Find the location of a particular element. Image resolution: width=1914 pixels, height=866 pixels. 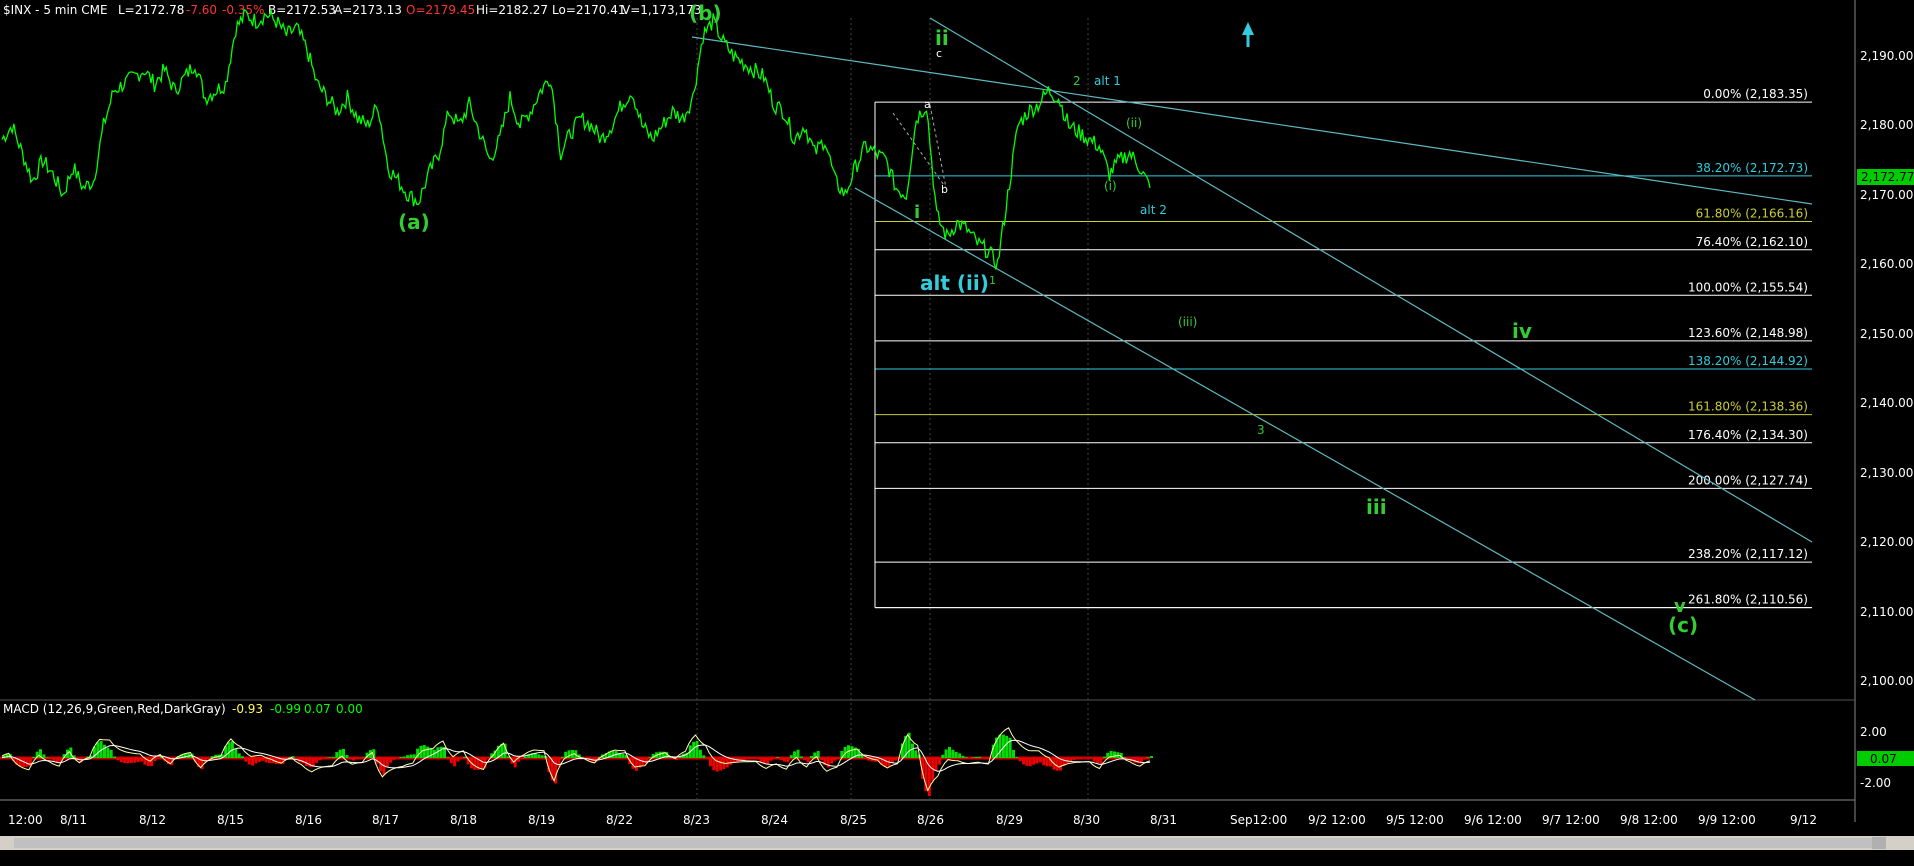

wave-label: alt 2 is located at coordinates (1153, 210).